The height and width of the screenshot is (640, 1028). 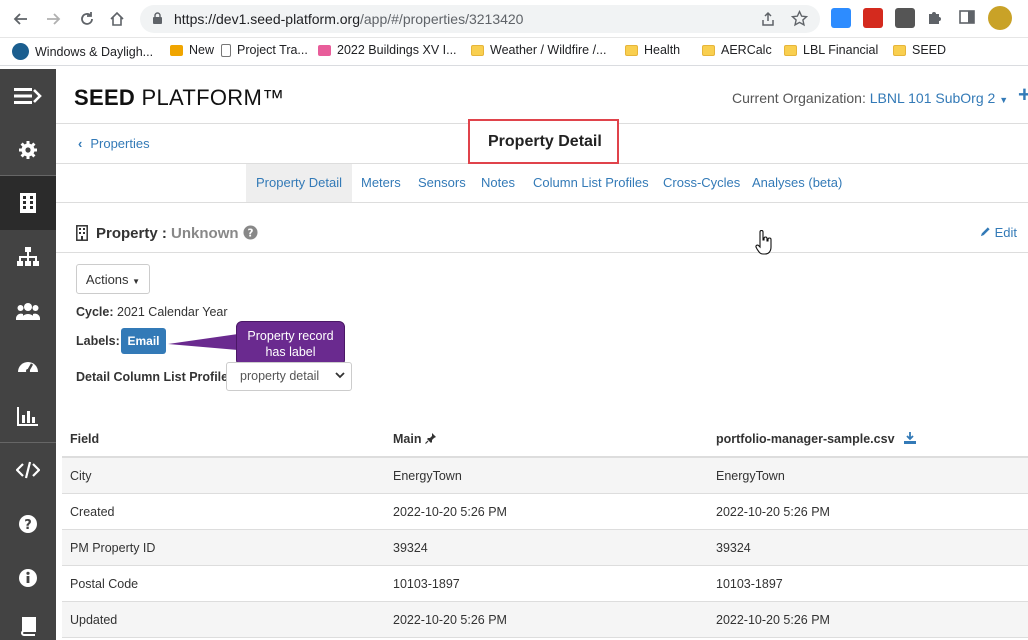 What do you see at coordinates (28, 470) in the screenshot?
I see `code-icon` at bounding box center [28, 470].